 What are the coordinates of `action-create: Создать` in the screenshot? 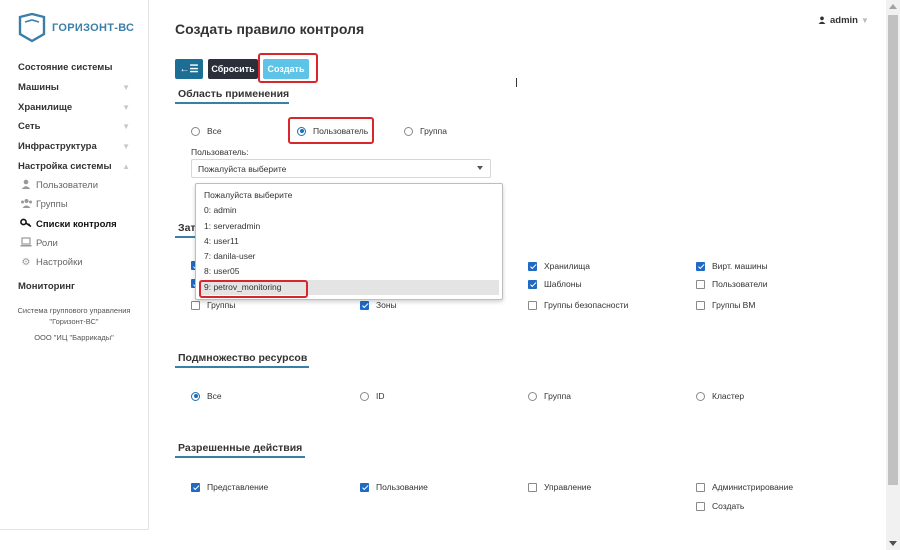 It's located at (720, 506).